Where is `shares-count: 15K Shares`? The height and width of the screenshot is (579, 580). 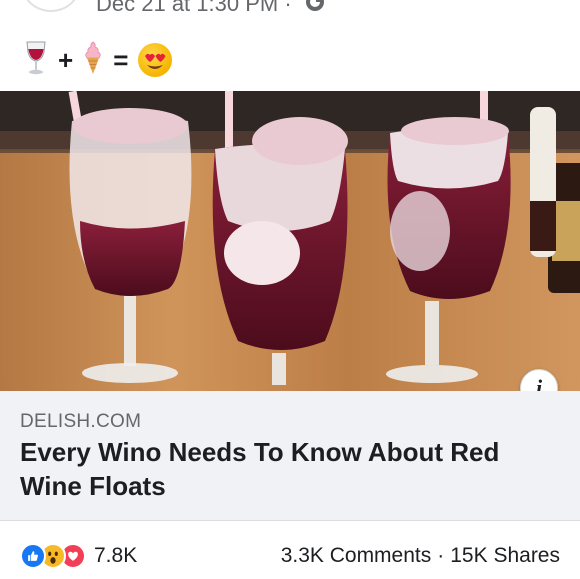
shares-count: 15K Shares is located at coordinates (505, 556).